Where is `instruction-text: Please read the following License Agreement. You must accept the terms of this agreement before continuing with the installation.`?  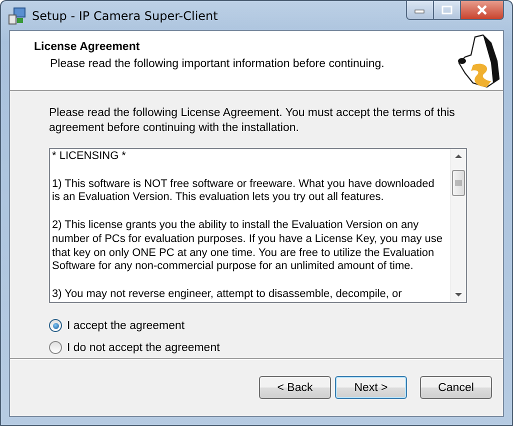
instruction-text: Please read the following License Agreement. You must accept the terms of this agreement before continuing with the installation. is located at coordinates (252, 121).